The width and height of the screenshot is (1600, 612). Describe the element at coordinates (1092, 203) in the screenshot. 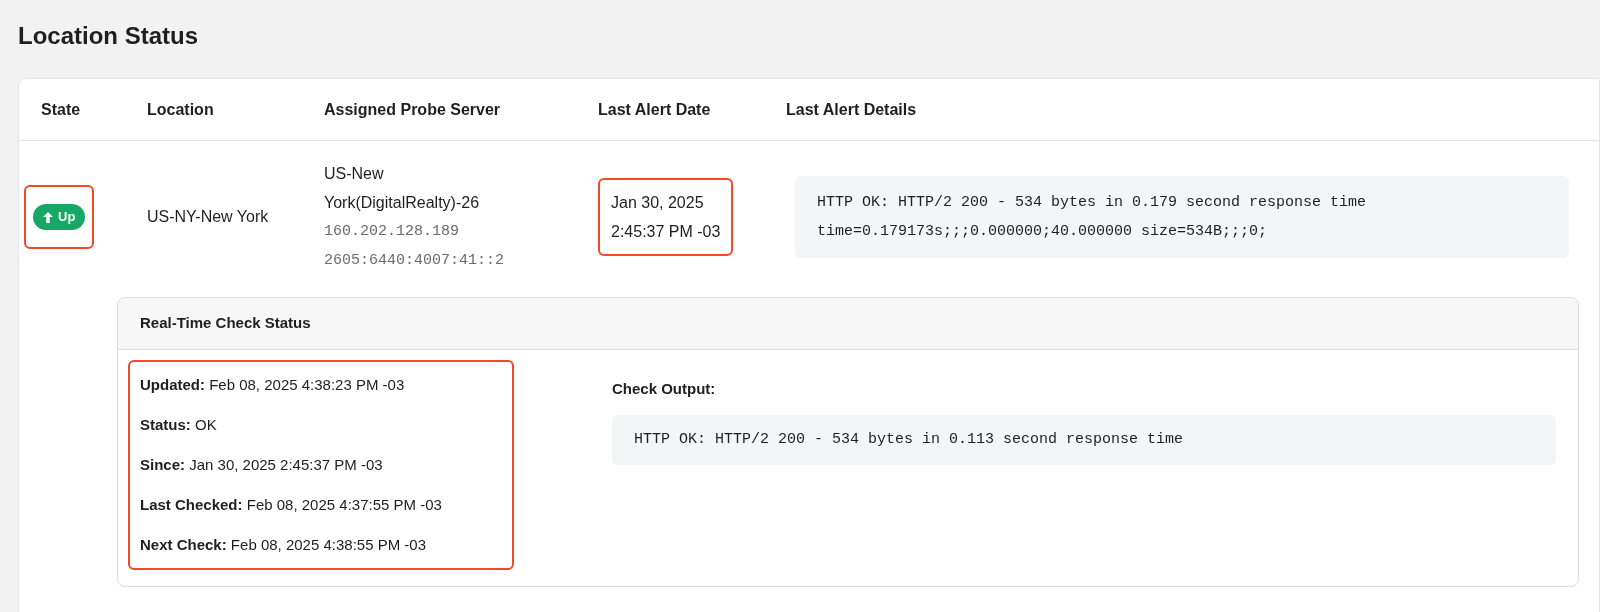

I see `alert-details-text: HTTP OK: HTTP/2 200 - 534 bytes in 0.179 second response time` at that location.